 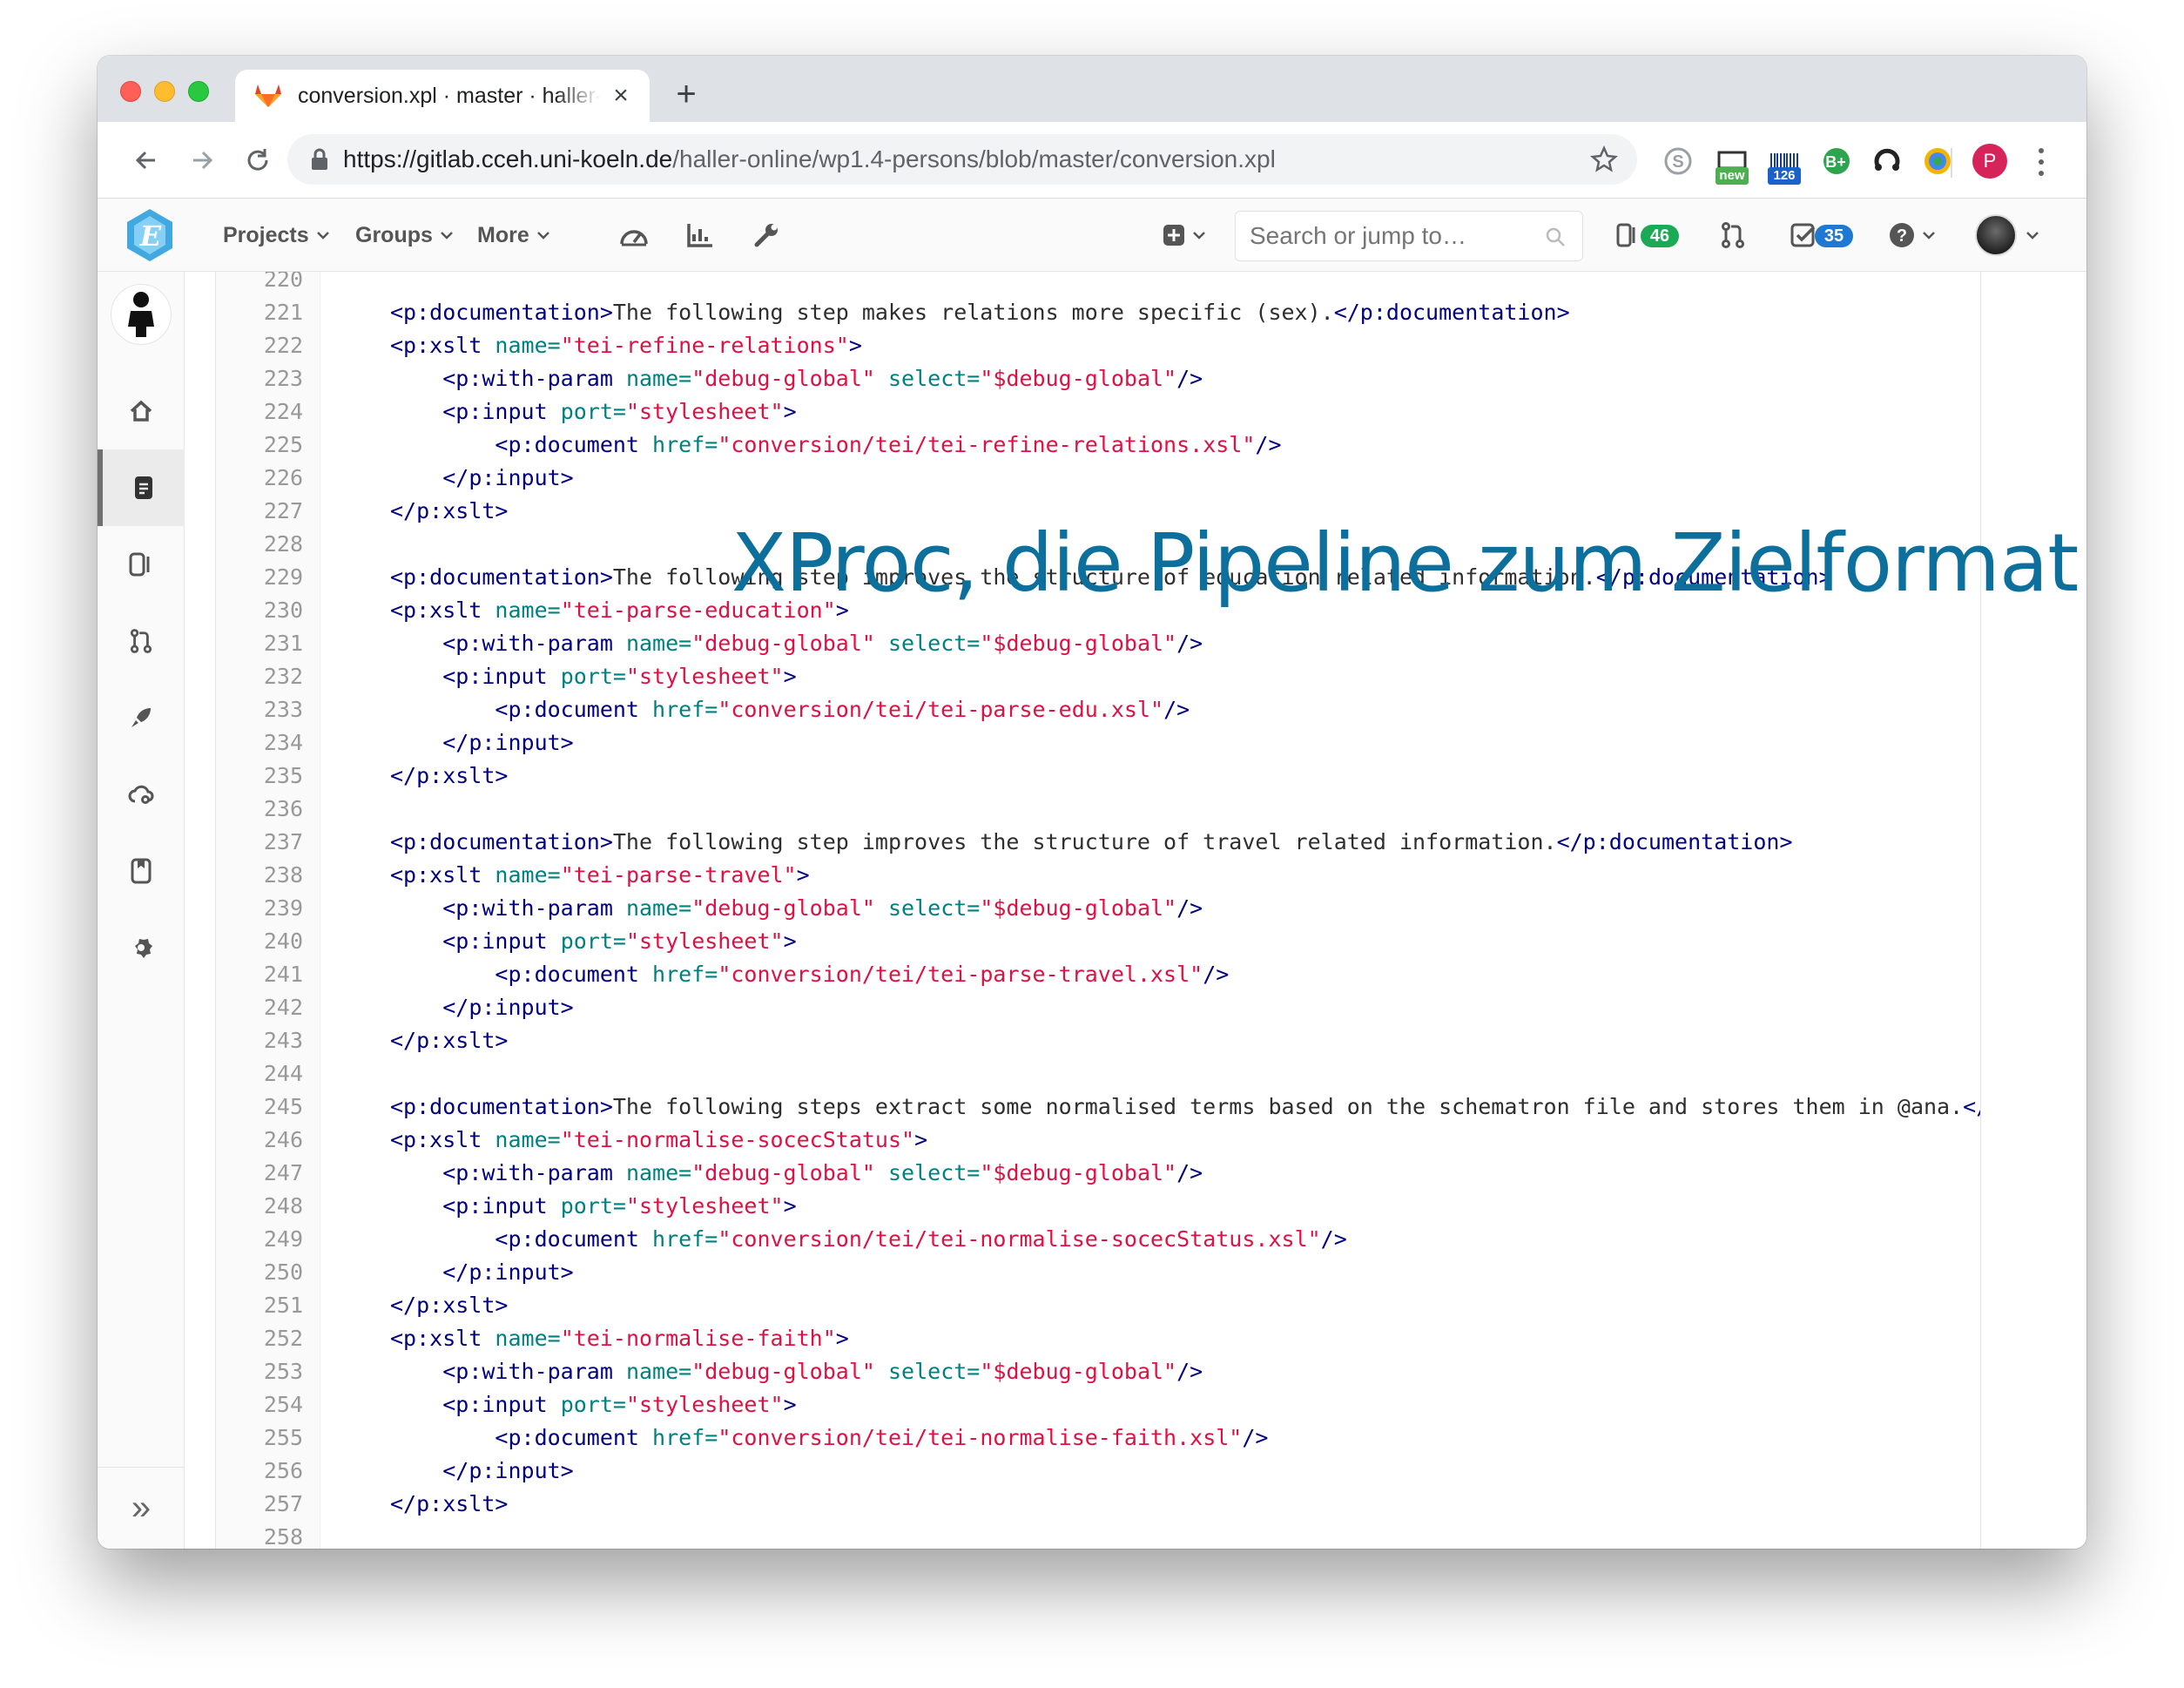 What do you see at coordinates (1098, 941) in the screenshot?
I see `code-line: 240 <p:input port="stylesheet">` at bounding box center [1098, 941].